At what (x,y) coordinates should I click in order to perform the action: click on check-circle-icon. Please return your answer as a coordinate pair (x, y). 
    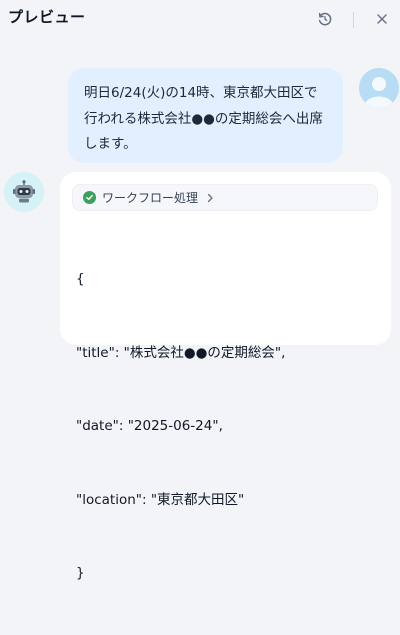
    Looking at the image, I should click on (89, 197).